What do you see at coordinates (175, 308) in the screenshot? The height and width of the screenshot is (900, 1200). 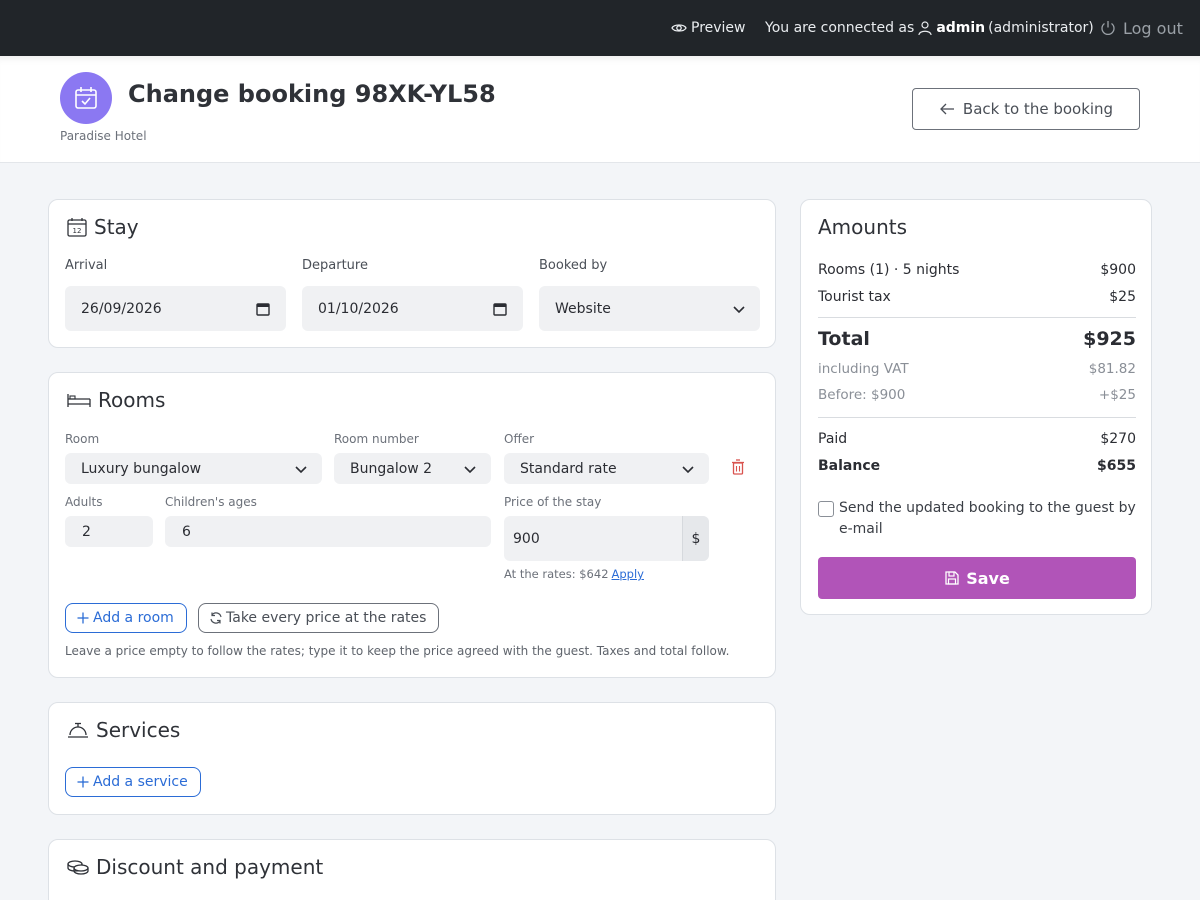 I see `arrival-date-input: 26/09/2026` at bounding box center [175, 308].